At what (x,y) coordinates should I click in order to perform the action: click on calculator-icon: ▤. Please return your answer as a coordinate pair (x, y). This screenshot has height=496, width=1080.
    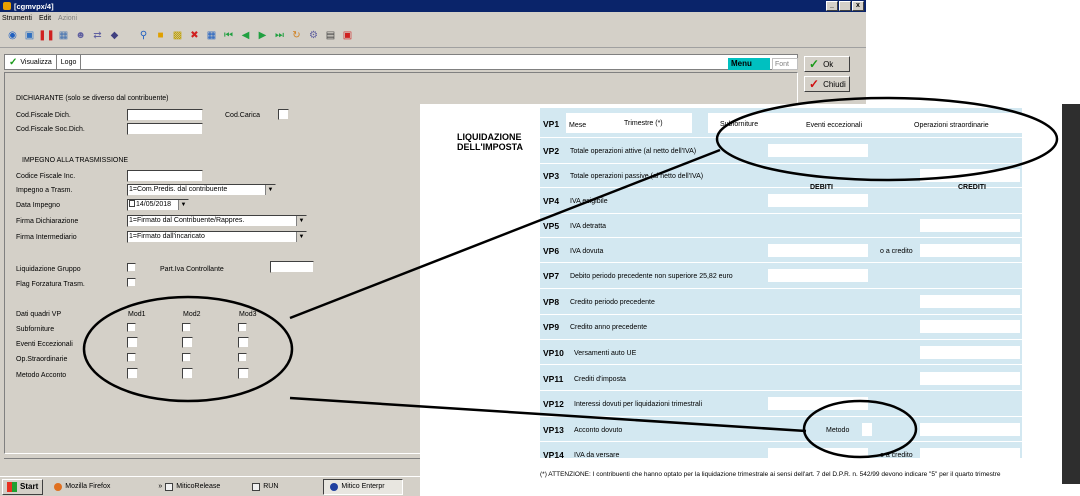
    Looking at the image, I should click on (330, 35).